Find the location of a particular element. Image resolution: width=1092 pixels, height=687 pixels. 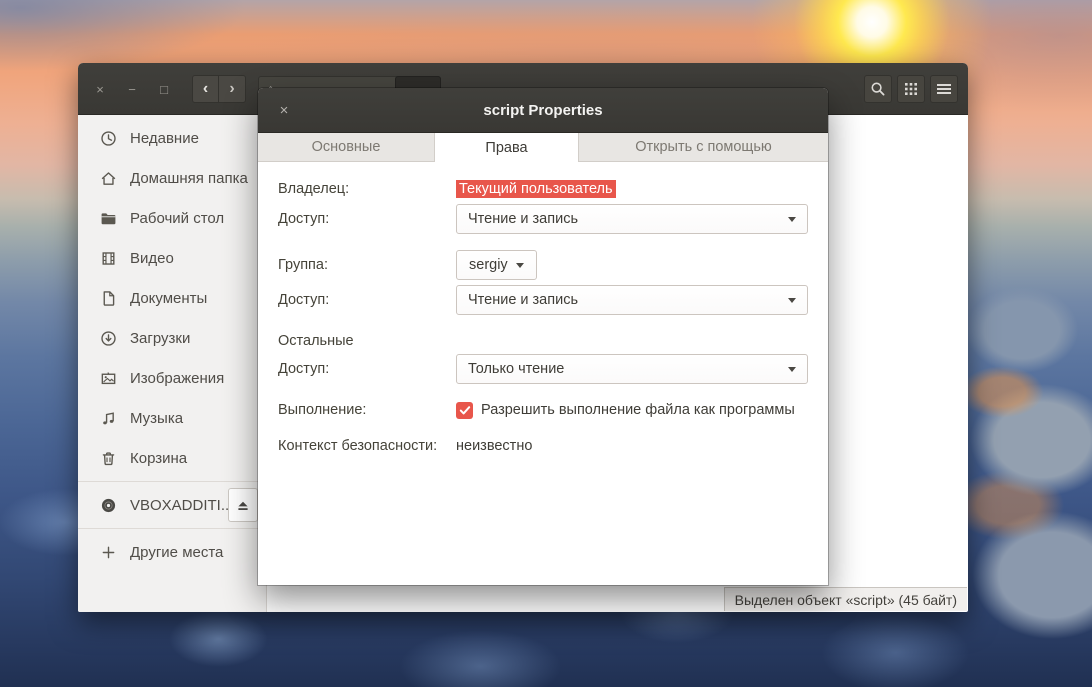

minimize-window-icon: − is located at coordinates (132, 89).